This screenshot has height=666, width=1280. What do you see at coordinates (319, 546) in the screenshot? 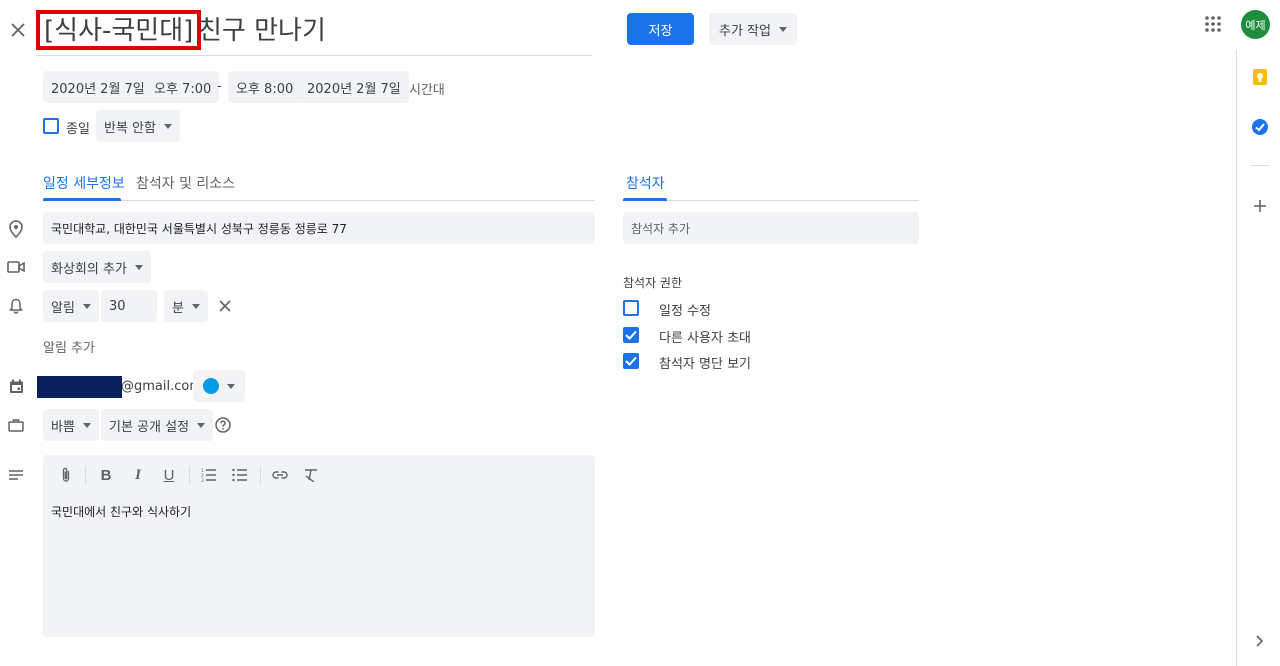
I see `description-editor: B I U 123 국민대에서 친구와 식사하기` at bounding box center [319, 546].